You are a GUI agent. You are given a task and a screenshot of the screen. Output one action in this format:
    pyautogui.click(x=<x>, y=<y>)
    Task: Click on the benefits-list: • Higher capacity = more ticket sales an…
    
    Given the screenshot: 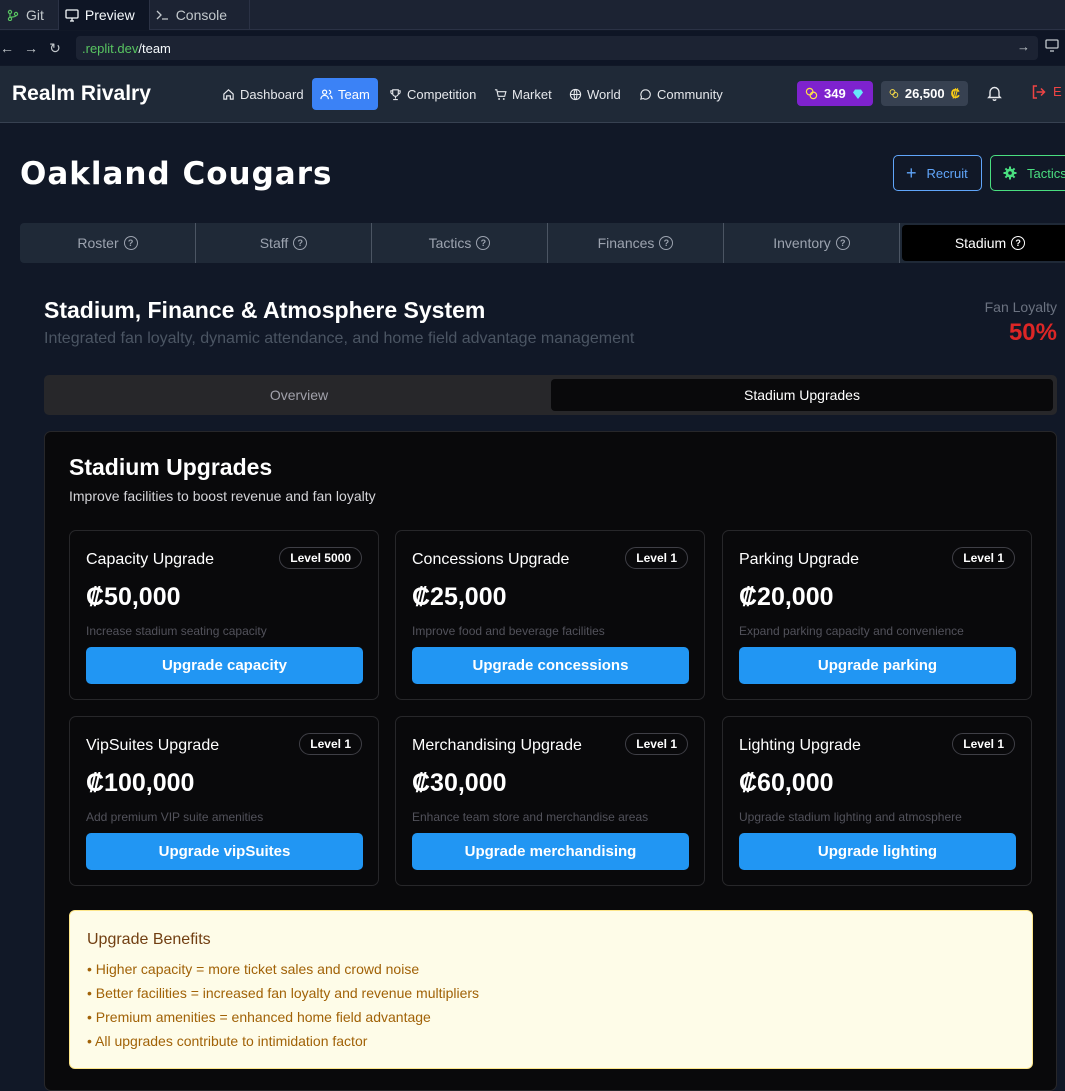 What is the action you would take?
    pyautogui.click(x=283, y=1009)
    